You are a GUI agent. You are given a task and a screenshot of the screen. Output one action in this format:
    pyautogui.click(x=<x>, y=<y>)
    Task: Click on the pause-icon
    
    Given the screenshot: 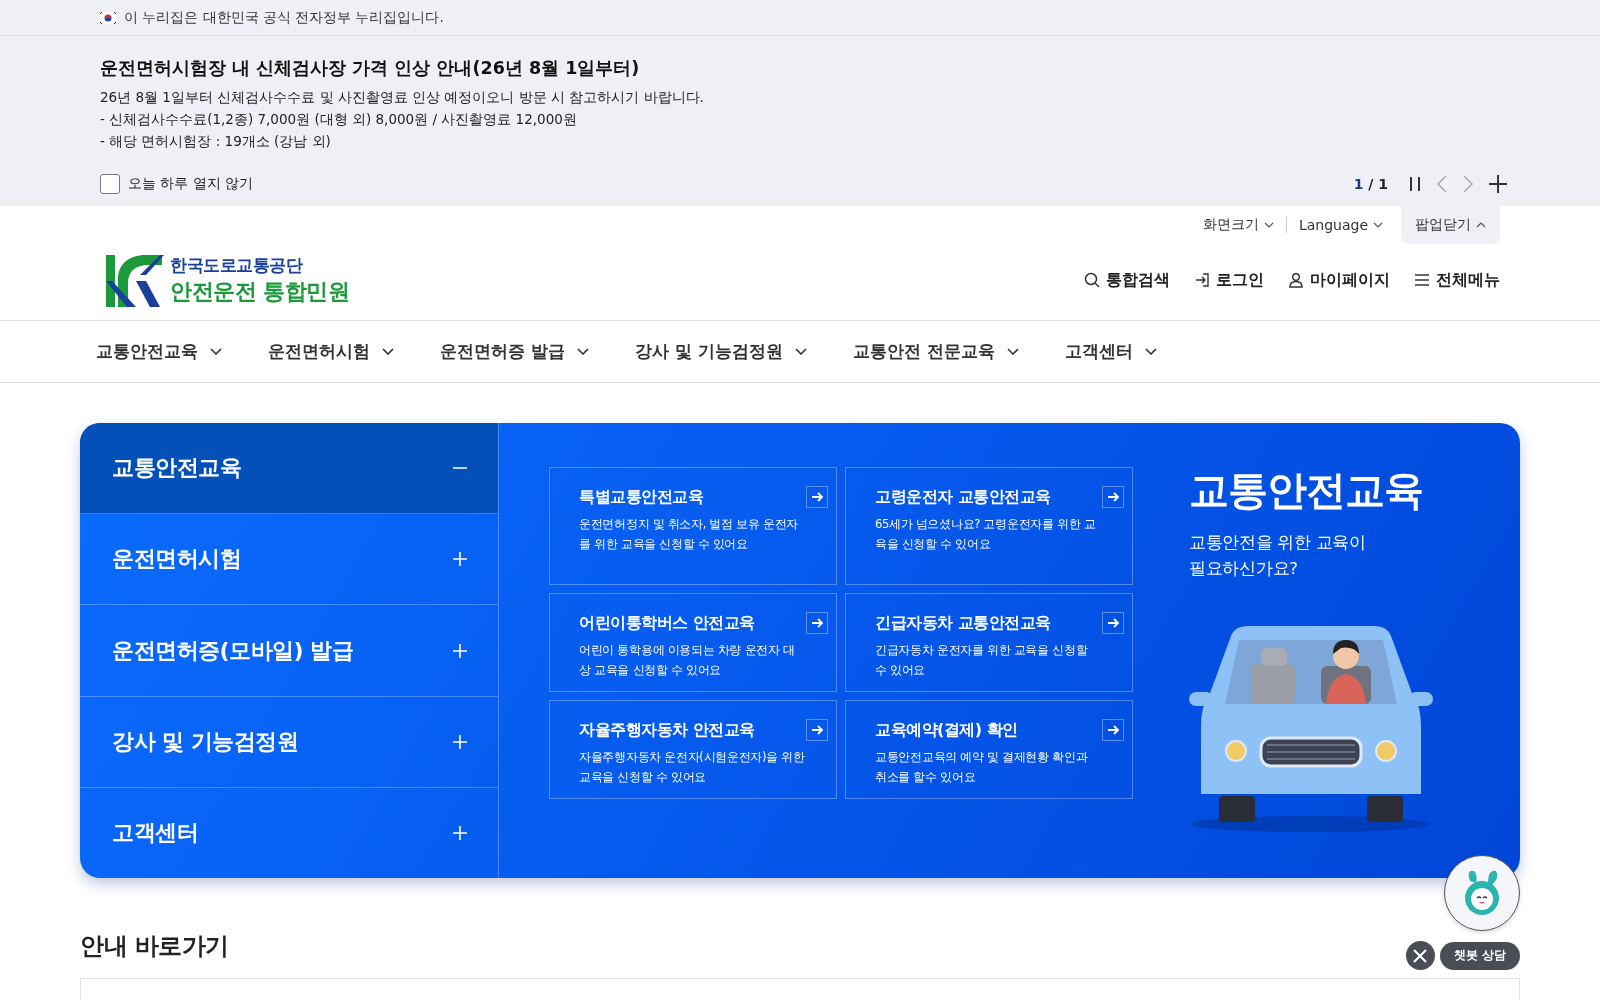 What is the action you would take?
    pyautogui.click(x=1415, y=184)
    